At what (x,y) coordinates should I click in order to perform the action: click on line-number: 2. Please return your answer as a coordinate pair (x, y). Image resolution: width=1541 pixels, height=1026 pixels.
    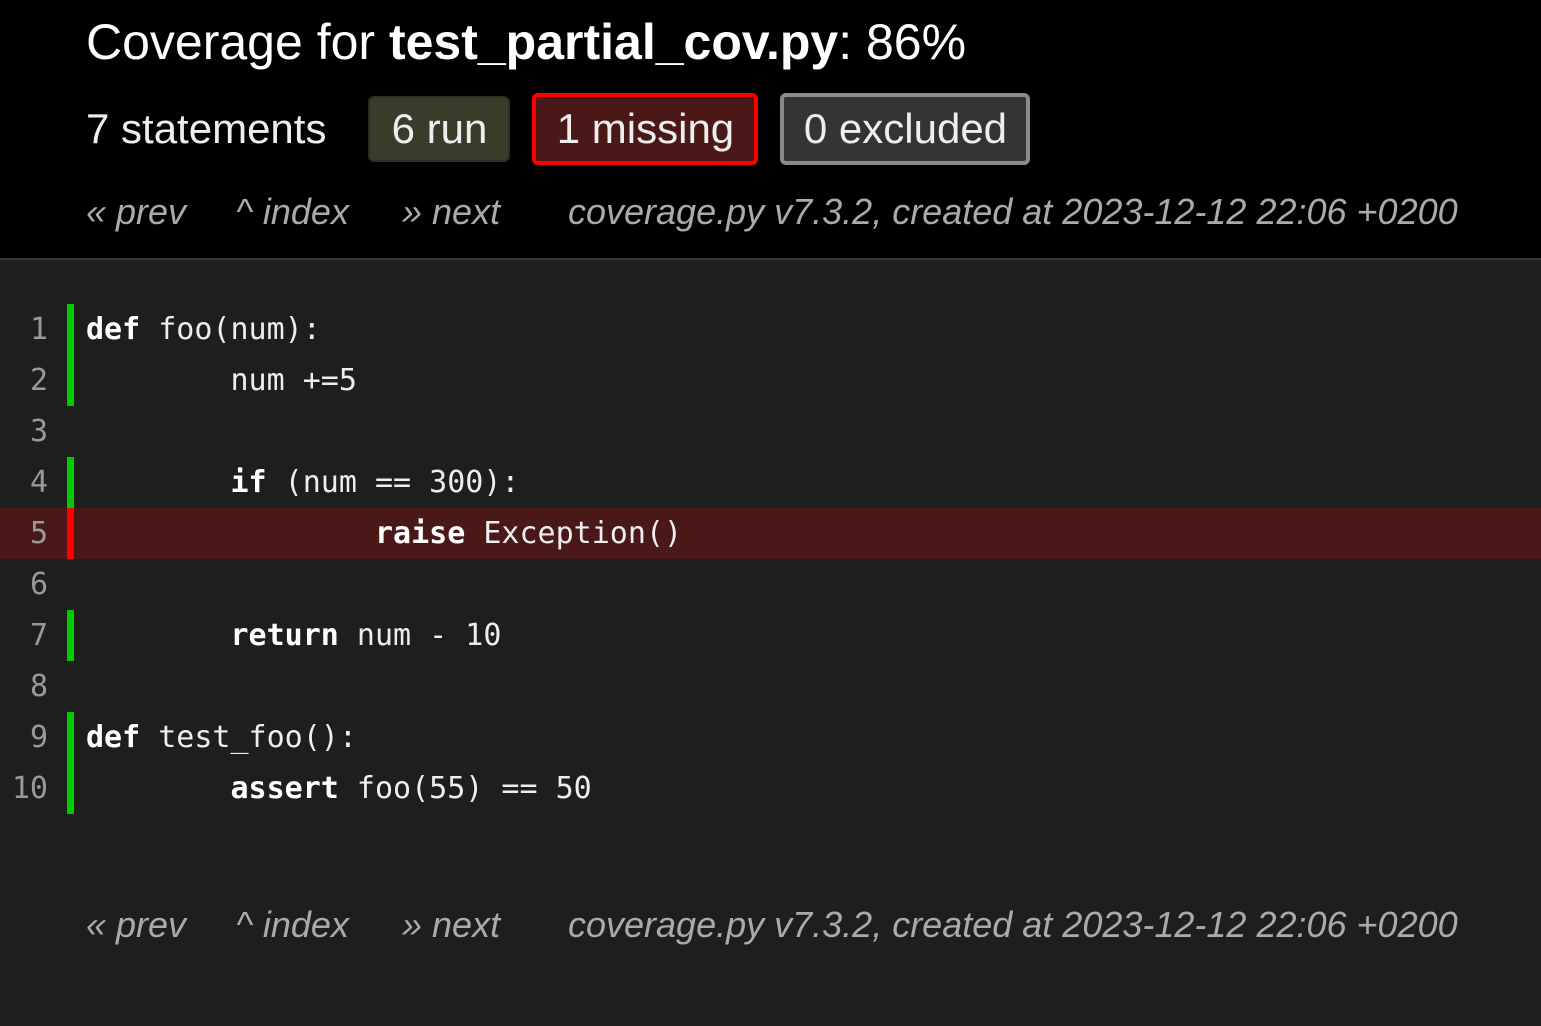
    Looking at the image, I should click on (24, 380).